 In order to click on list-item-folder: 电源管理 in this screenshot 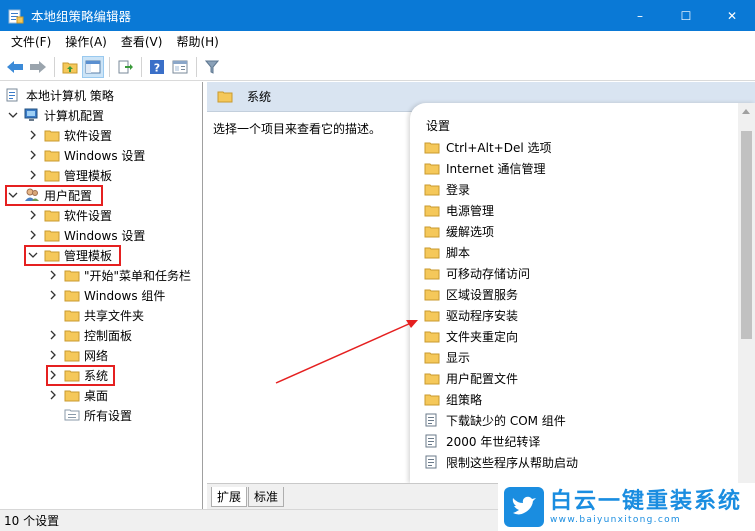, I will do `click(459, 210)`.